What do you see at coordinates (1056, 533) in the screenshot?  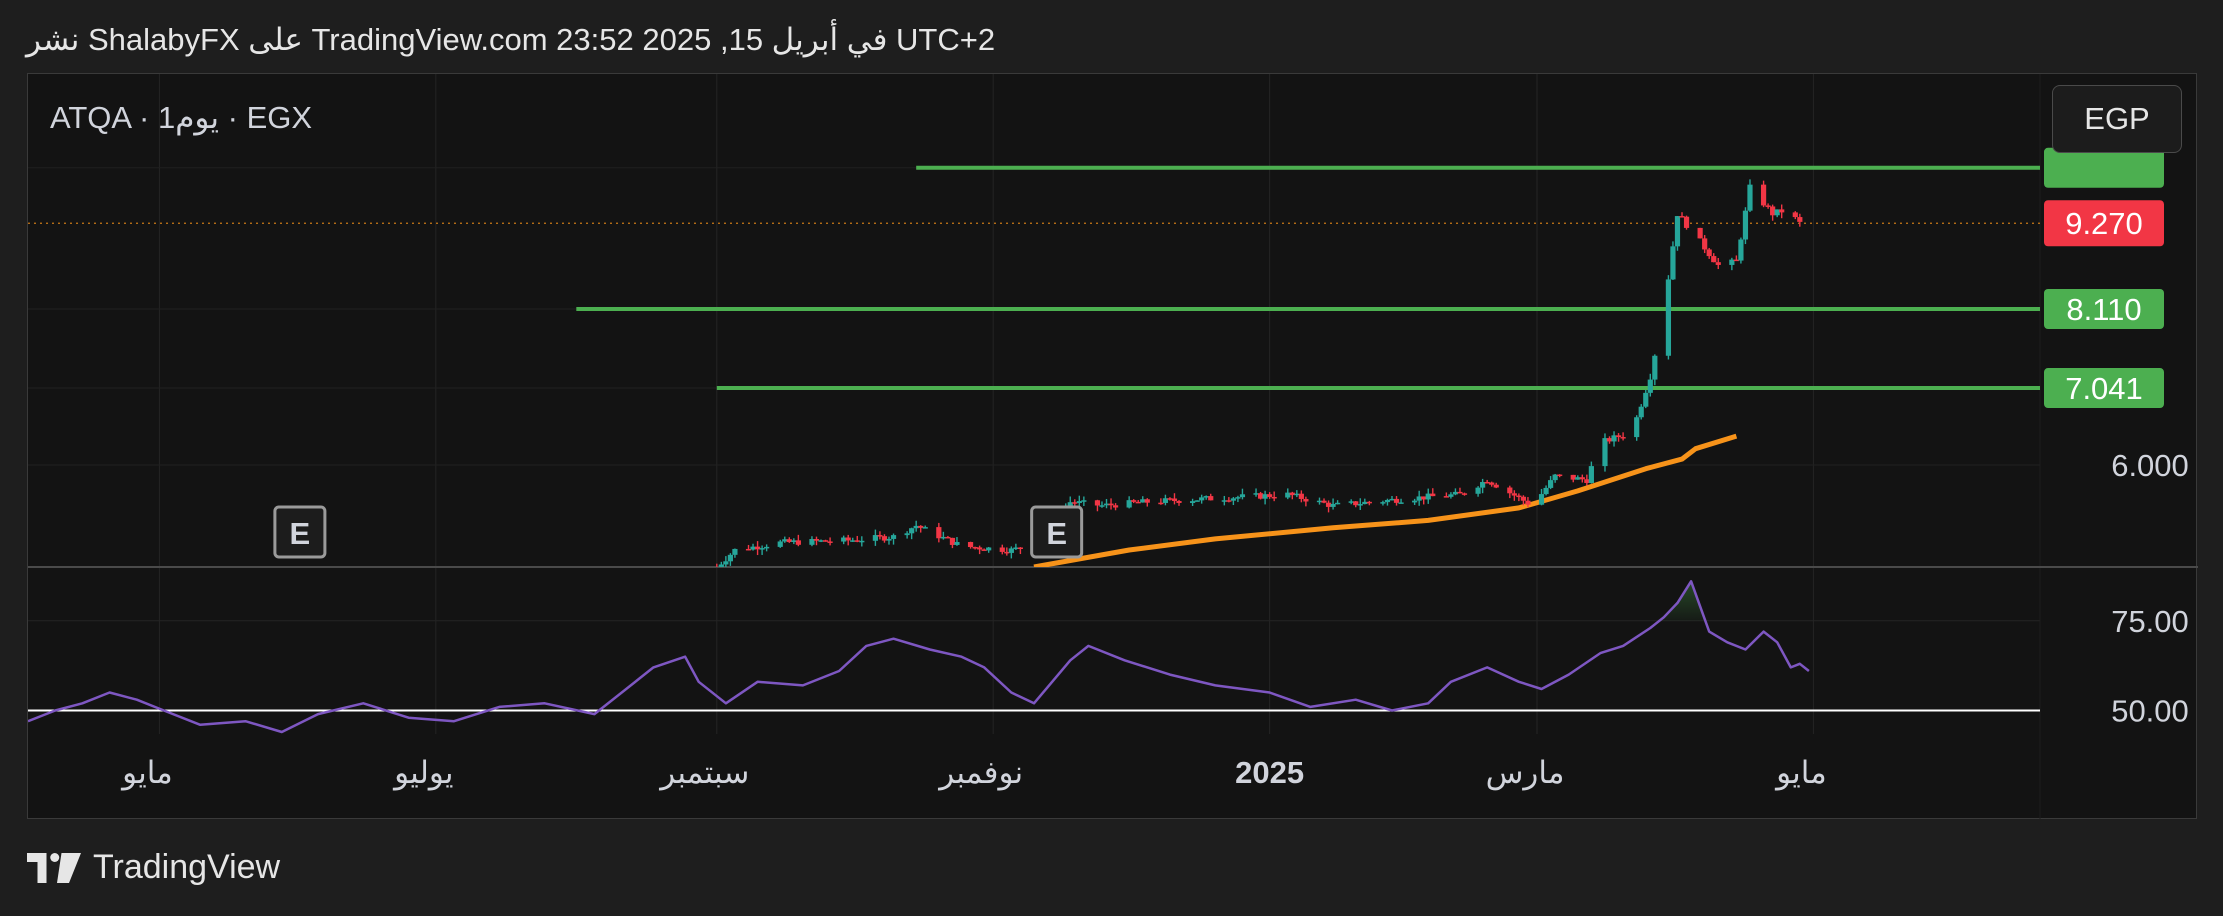 I see `earnings-marker-label-1: E` at bounding box center [1056, 533].